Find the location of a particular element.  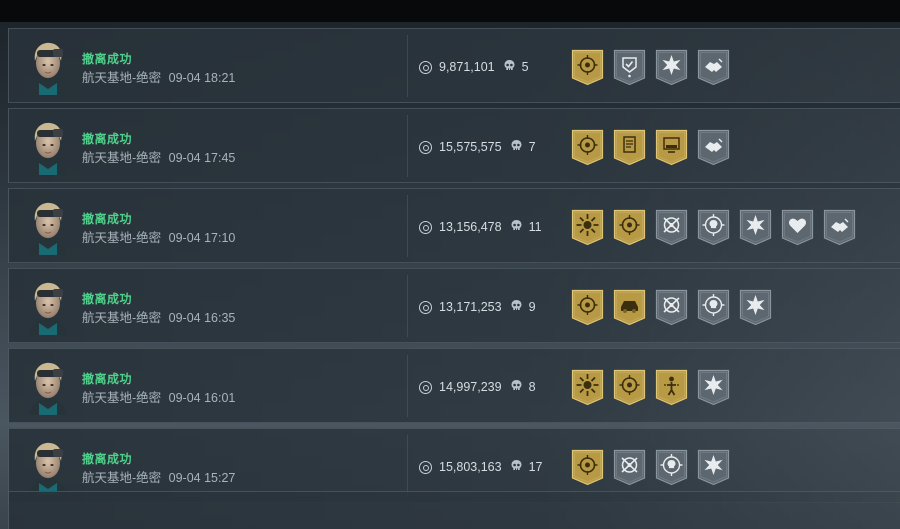

match-row: 撤离成功 航天基地-绝密 09-04 16:01 14,997,239 8 is located at coordinates (454, 385).